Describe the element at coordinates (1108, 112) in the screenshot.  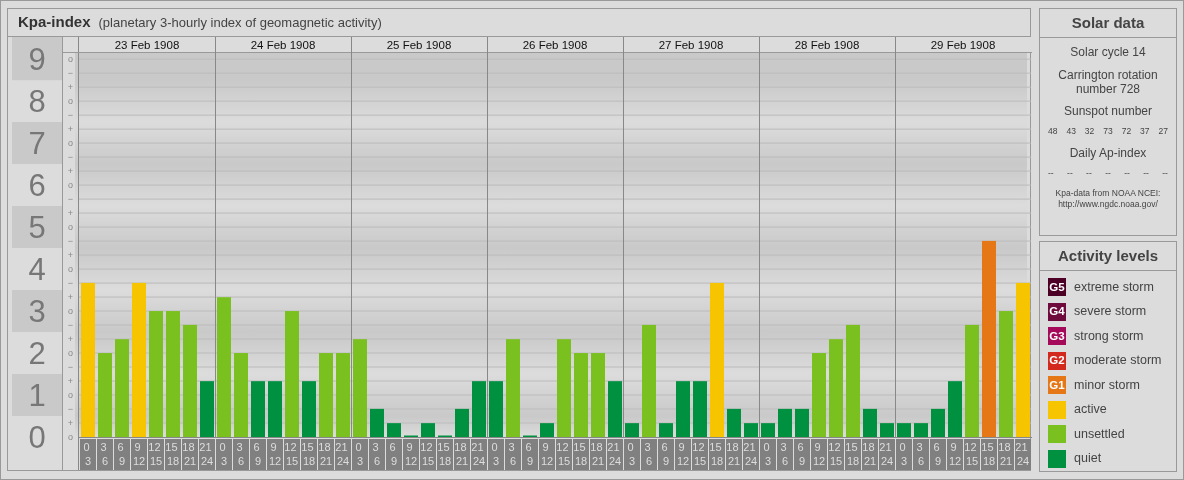
I see `sunspot-heading: Sunspot number` at that location.